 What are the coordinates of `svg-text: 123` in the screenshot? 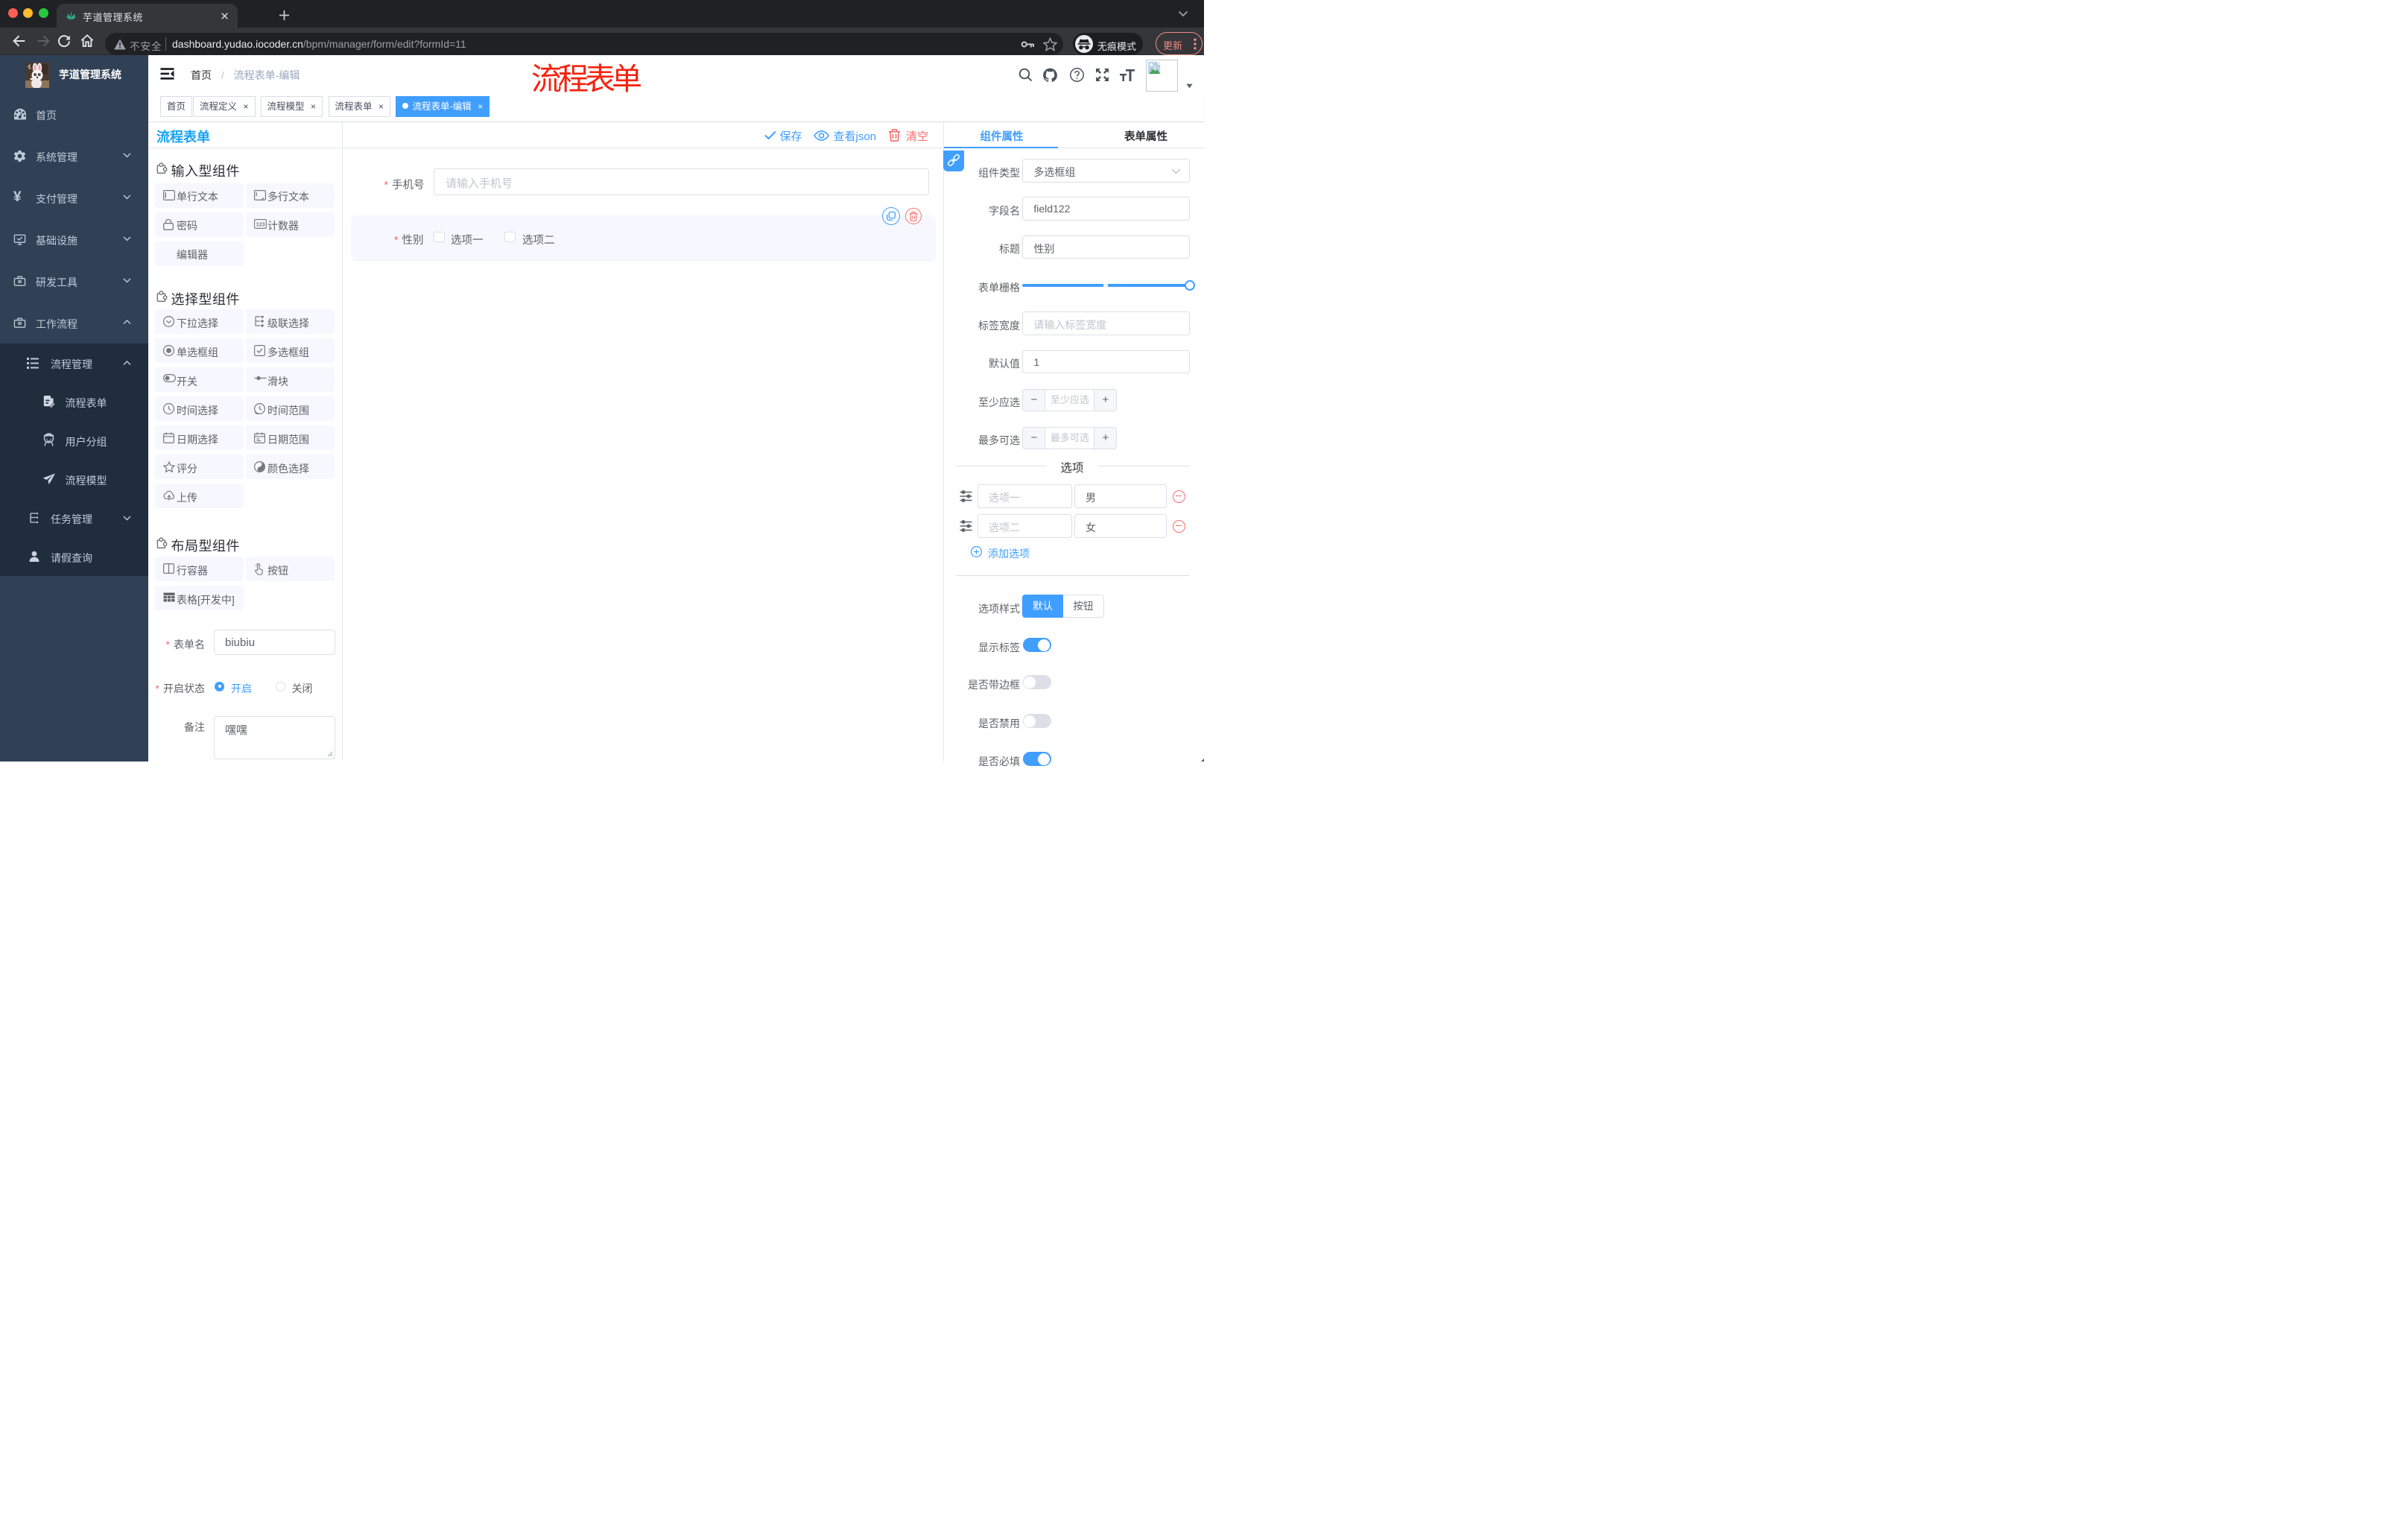 It's located at (260, 224).